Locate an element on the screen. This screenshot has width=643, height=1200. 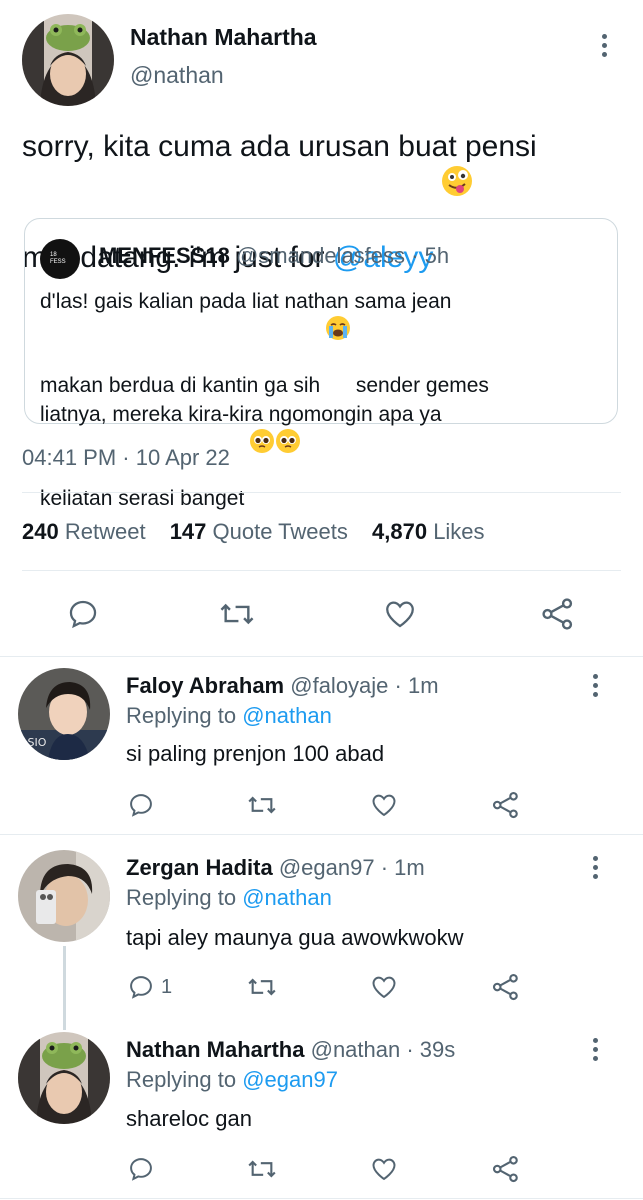
retweet-count: 240 is located at coordinates (40, 531).